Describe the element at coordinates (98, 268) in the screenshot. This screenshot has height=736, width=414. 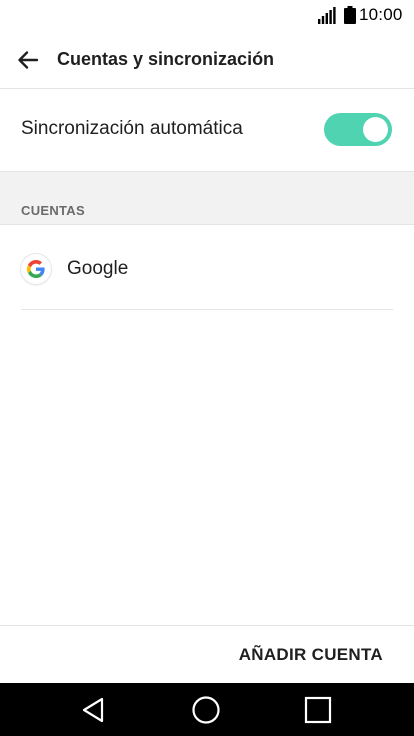
I see `account-name: Google` at that location.